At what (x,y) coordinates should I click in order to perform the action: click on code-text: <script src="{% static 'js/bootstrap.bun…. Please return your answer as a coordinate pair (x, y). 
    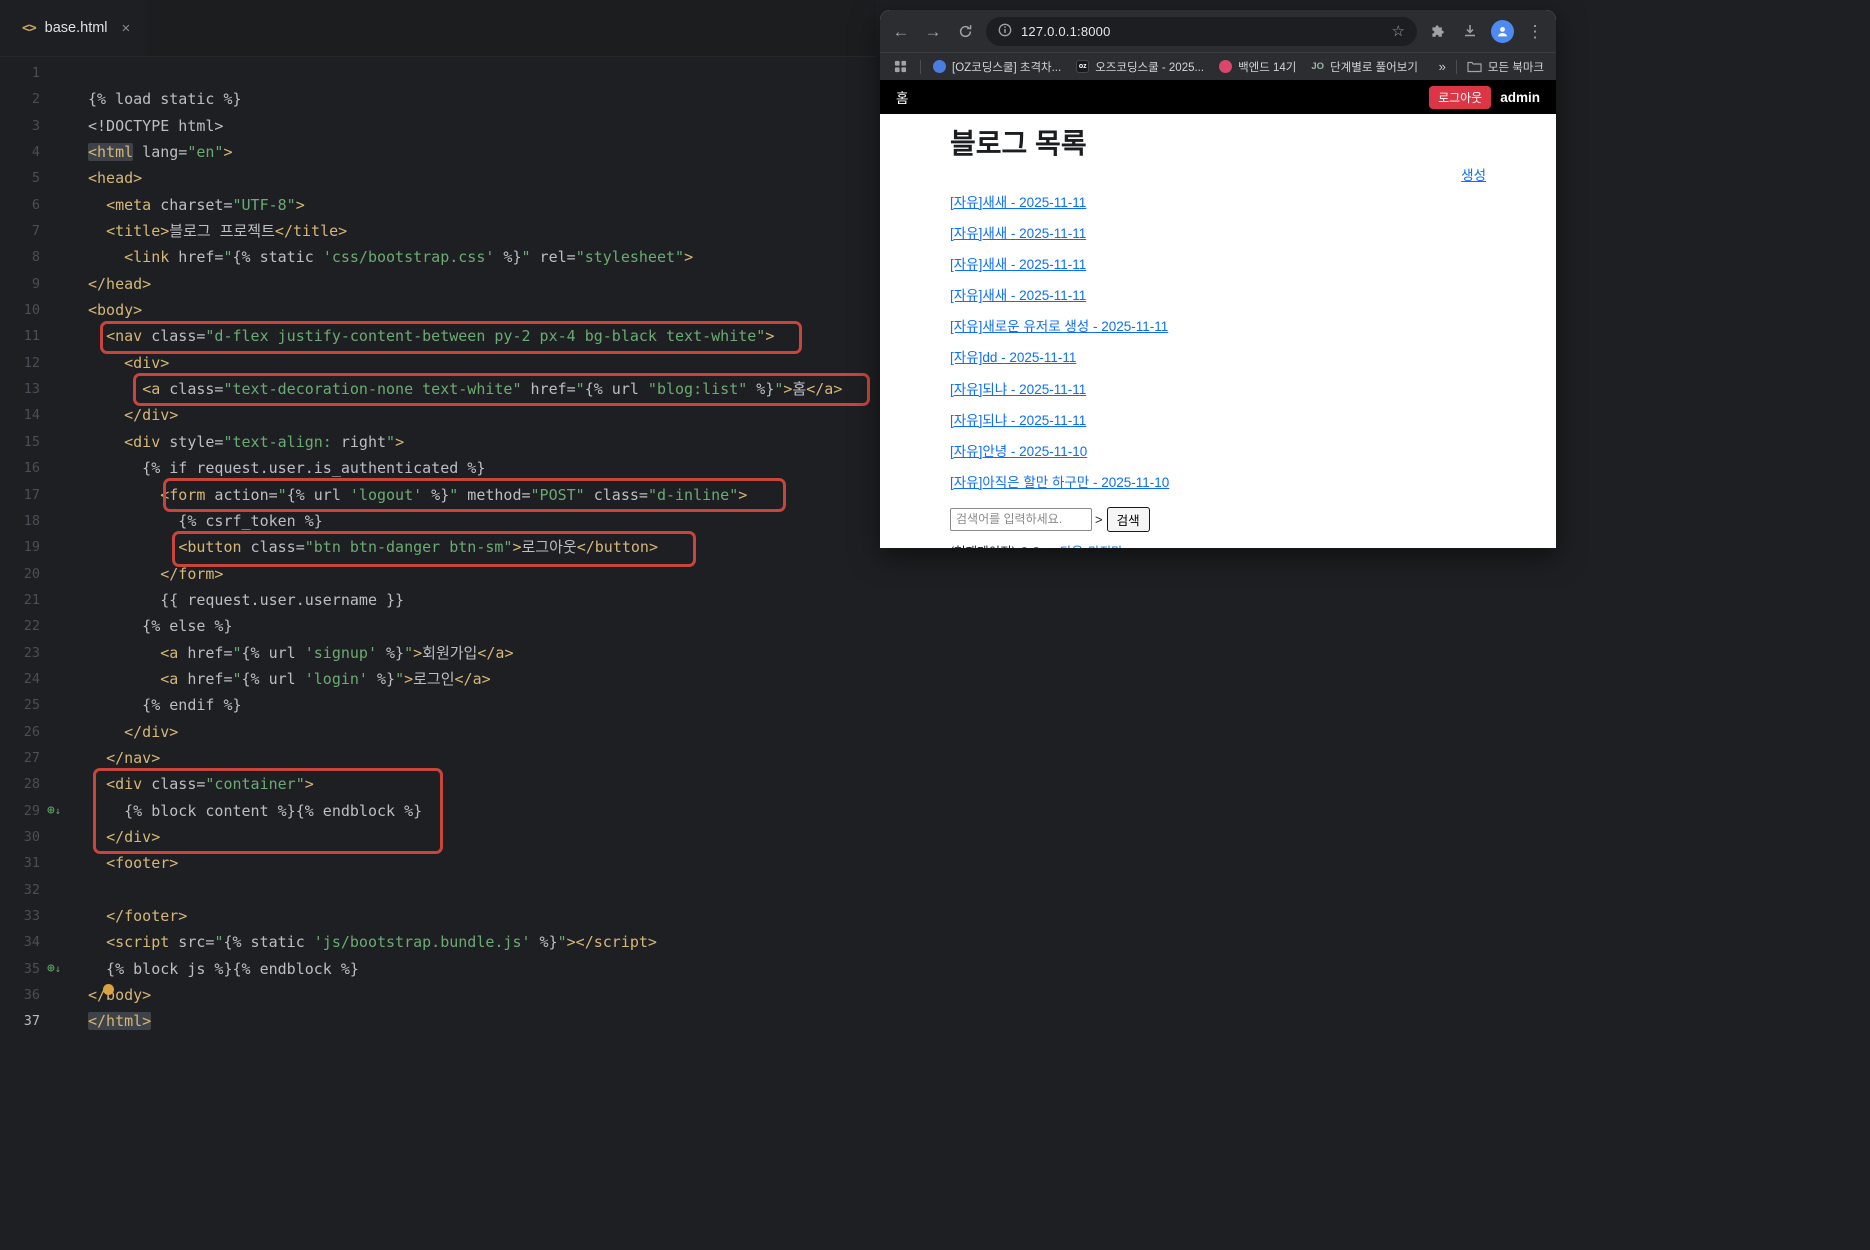
    Looking at the image, I should click on (381, 942).